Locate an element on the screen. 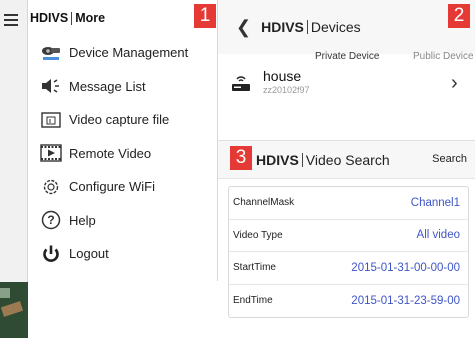 This screenshot has height=338, width=475. param-row-endtime: EndTime 2015-01-31-23-59-00 is located at coordinates (348, 301).